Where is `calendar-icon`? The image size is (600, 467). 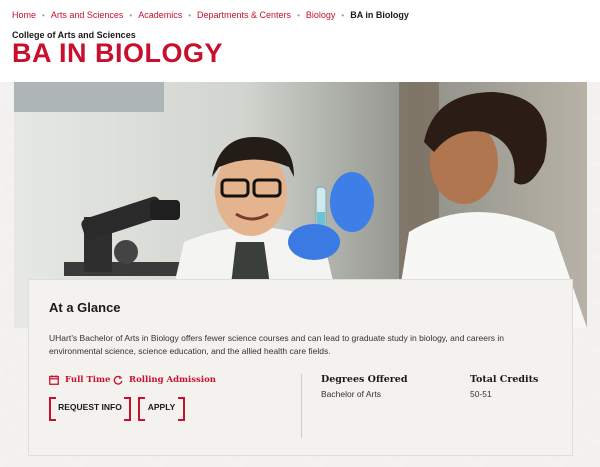 calendar-icon is located at coordinates (54, 380).